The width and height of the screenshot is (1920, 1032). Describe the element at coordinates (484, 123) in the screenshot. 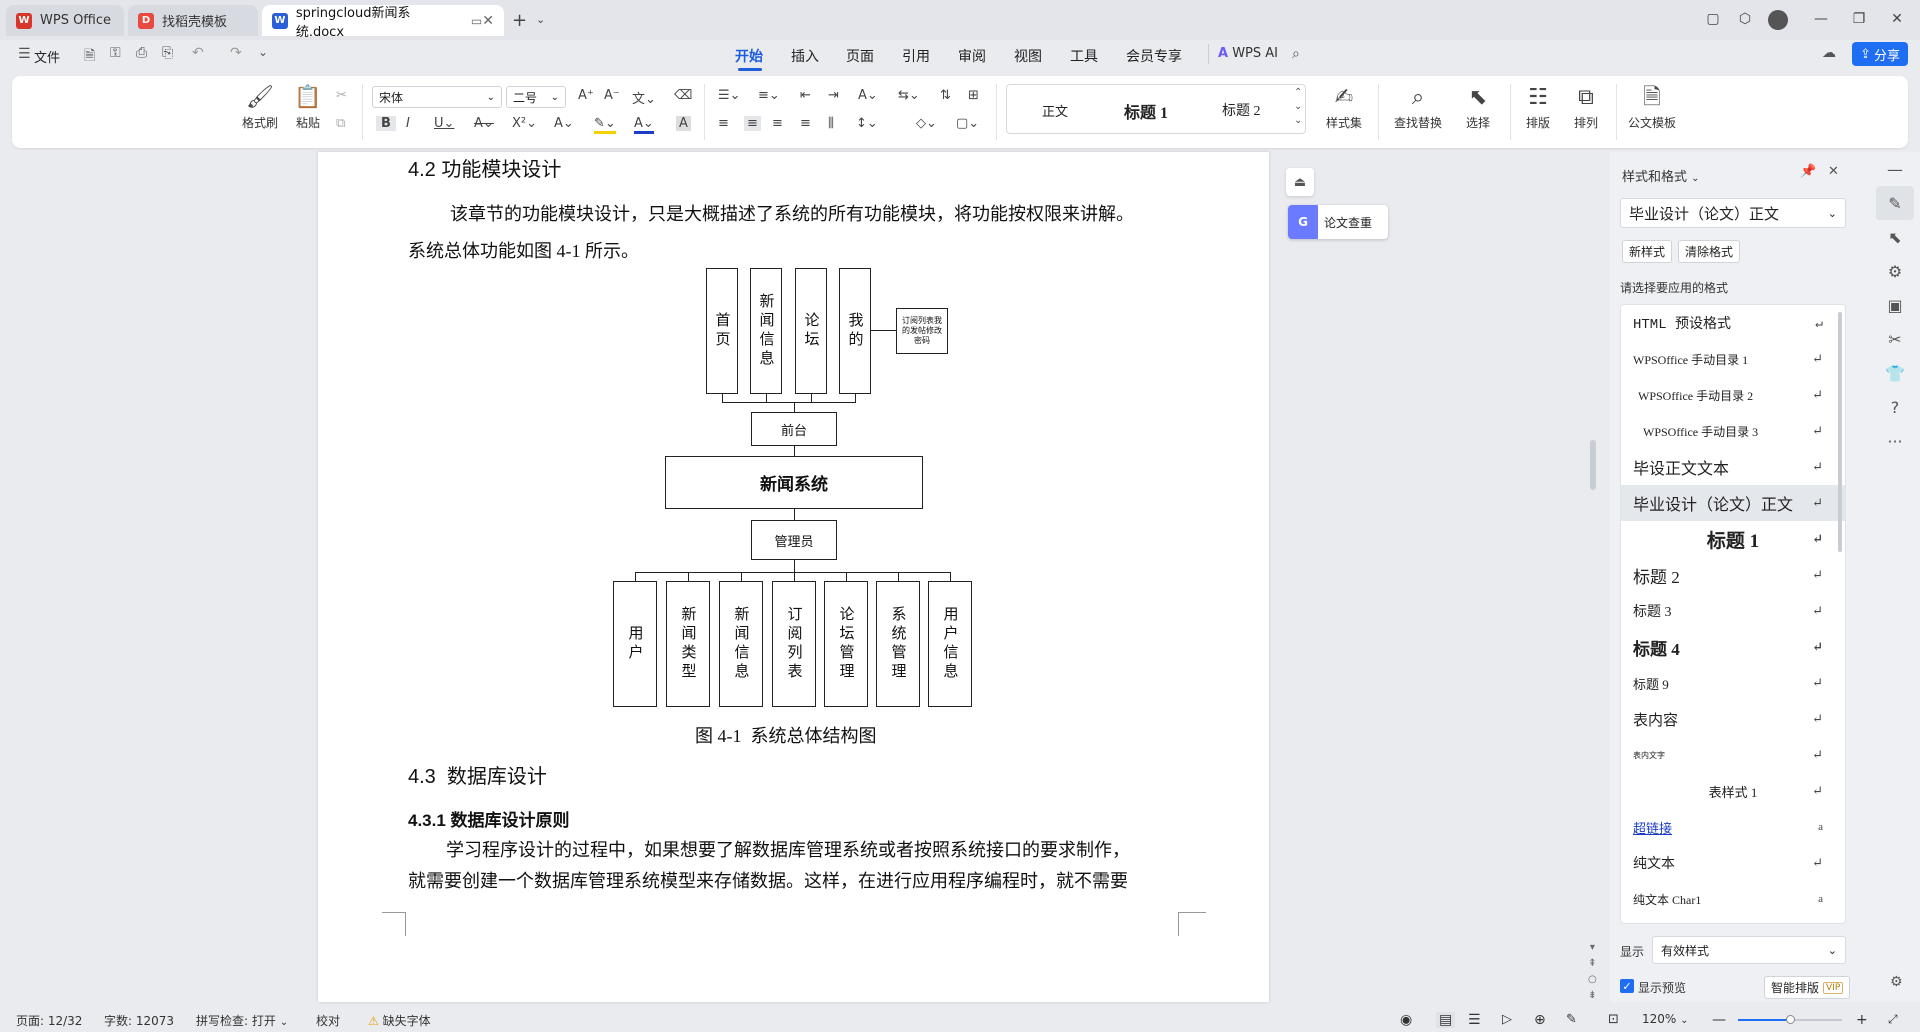

I see `strikethrough-icon: A⌄` at that location.